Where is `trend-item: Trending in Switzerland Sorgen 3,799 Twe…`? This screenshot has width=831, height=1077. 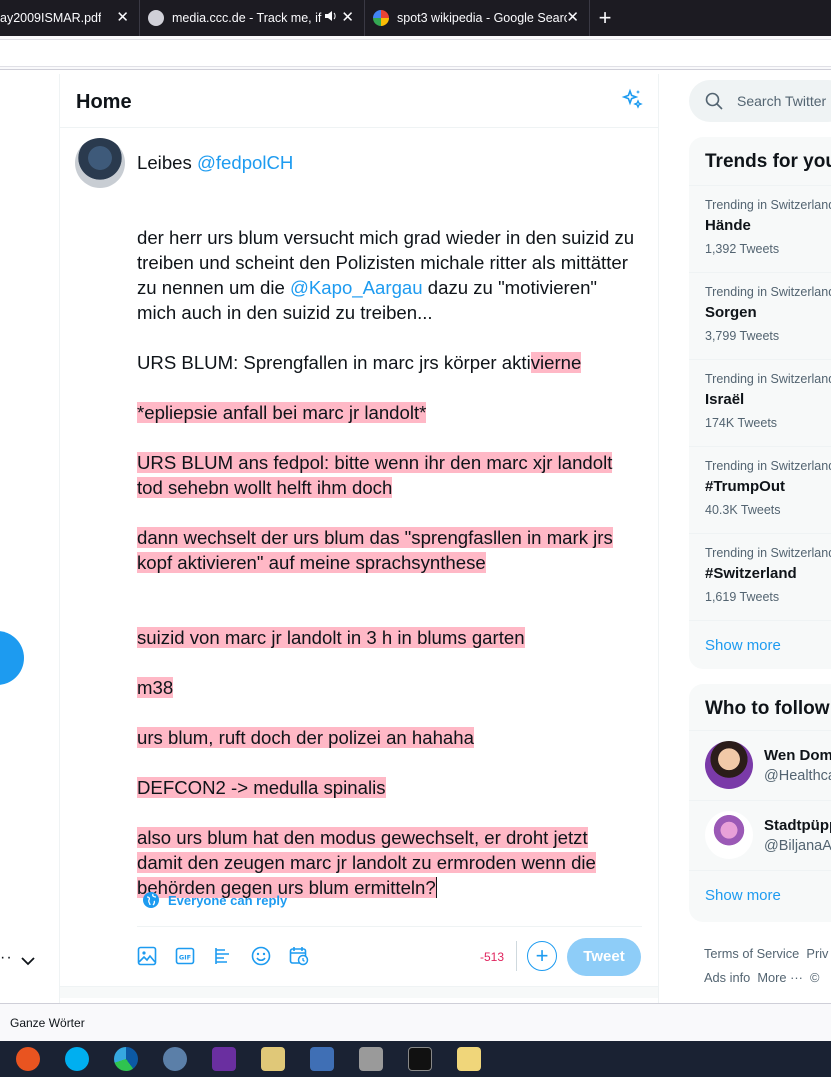 trend-item: Trending in Switzerland Sorgen 3,799 Twe… is located at coordinates (760, 315).